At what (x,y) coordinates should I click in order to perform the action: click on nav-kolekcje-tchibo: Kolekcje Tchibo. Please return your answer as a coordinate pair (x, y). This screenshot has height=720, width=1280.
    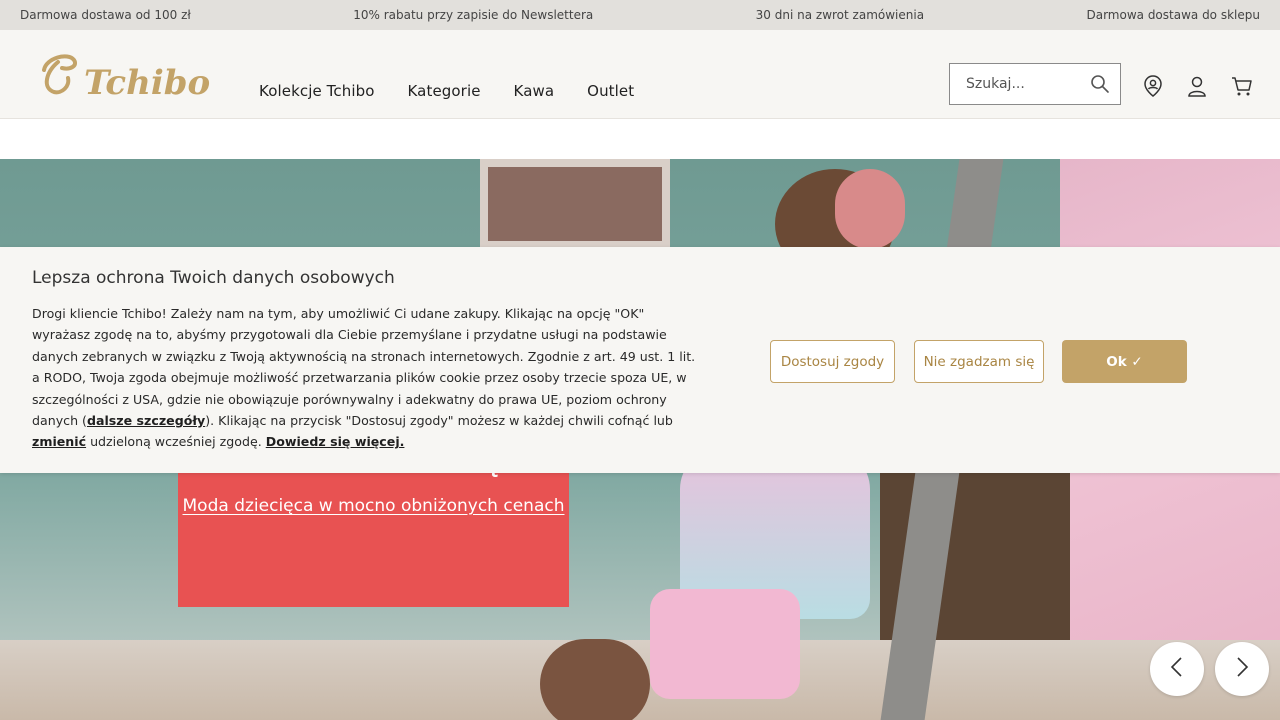
    Looking at the image, I should click on (317, 91).